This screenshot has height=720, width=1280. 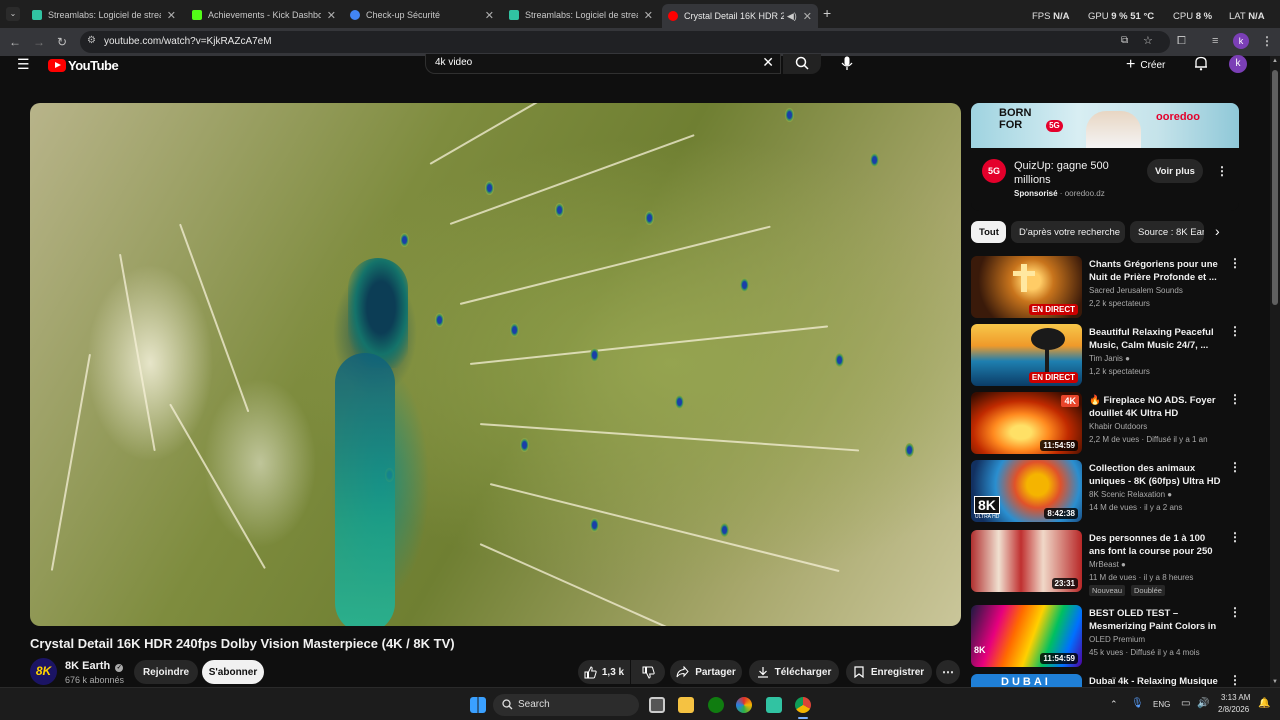 What do you see at coordinates (744, 705) in the screenshot?
I see `colorful-app-icon` at bounding box center [744, 705].